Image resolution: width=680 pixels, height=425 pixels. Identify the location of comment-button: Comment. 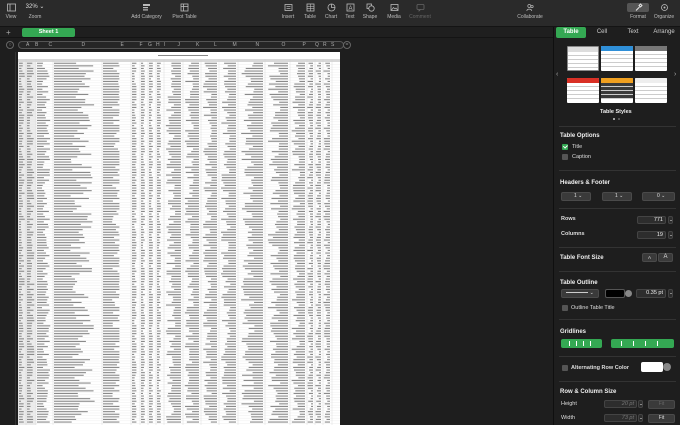
(420, 11).